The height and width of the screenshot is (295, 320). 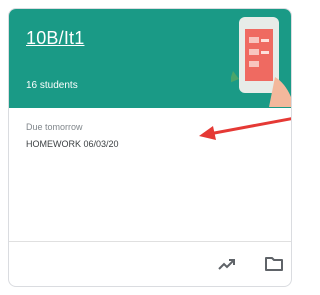 I want to click on student-count: 16 students, so click(x=52, y=85).